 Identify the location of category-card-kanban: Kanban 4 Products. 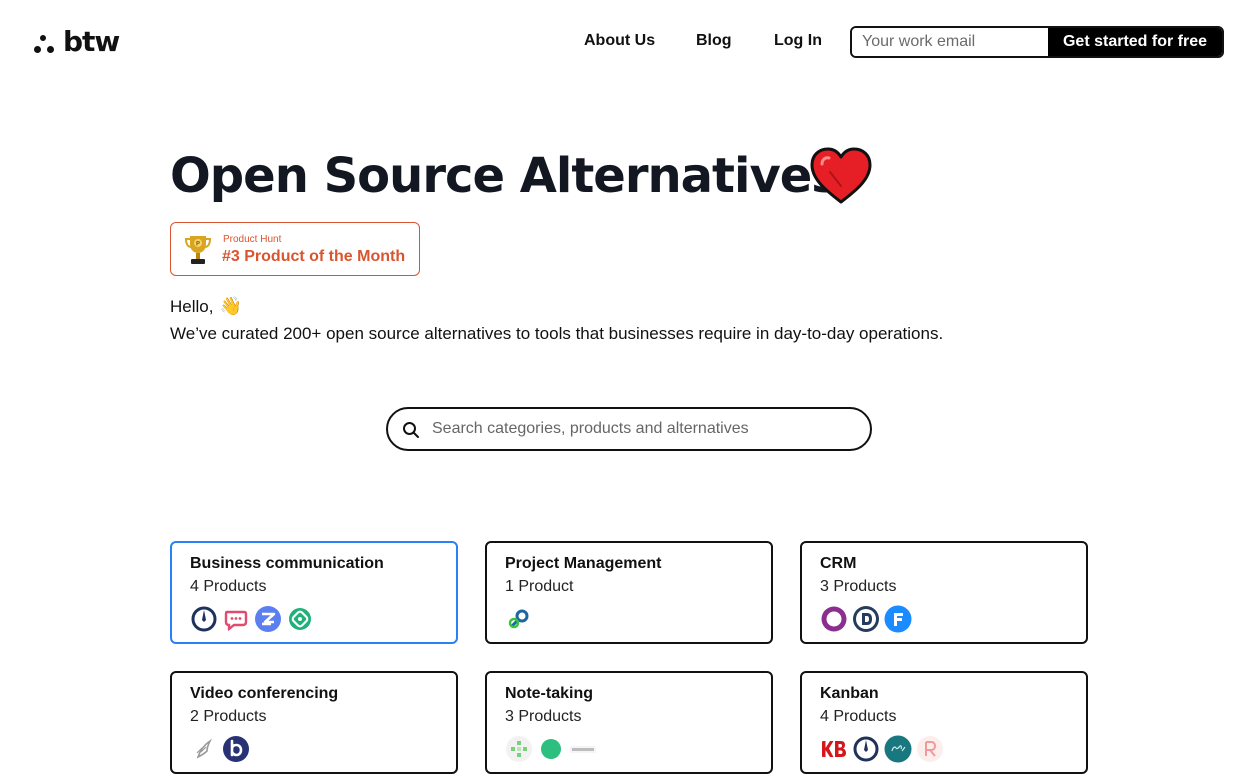
(944, 722).